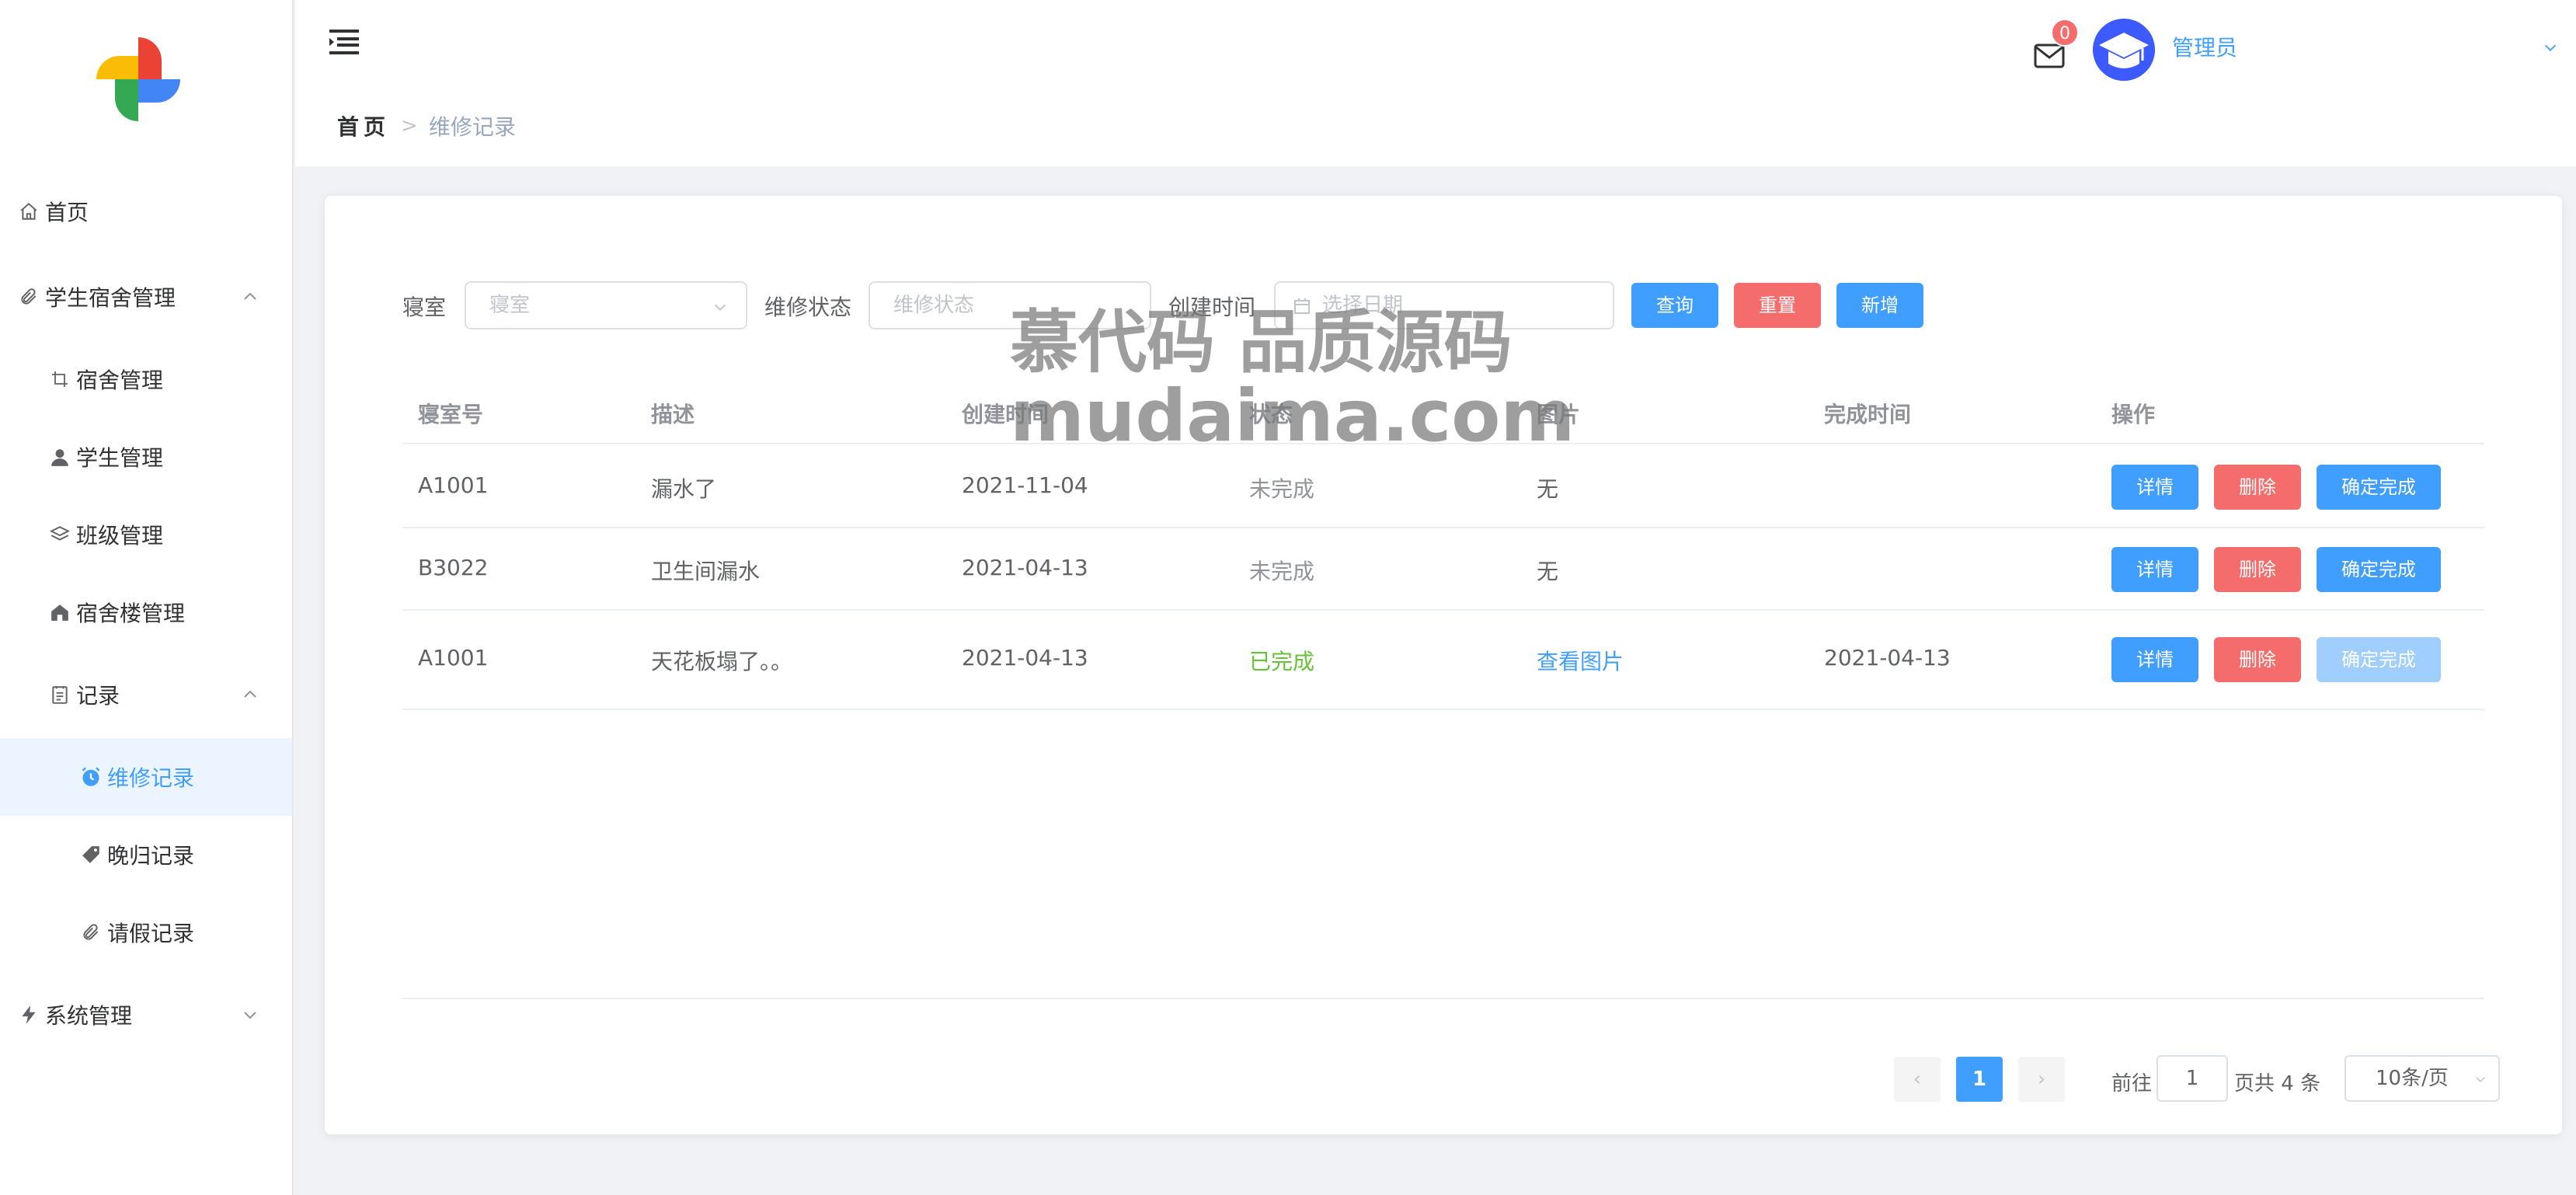  Describe the element at coordinates (131, 613) in the screenshot. I see `sidebar-item-label: 宿舍楼管理` at that location.